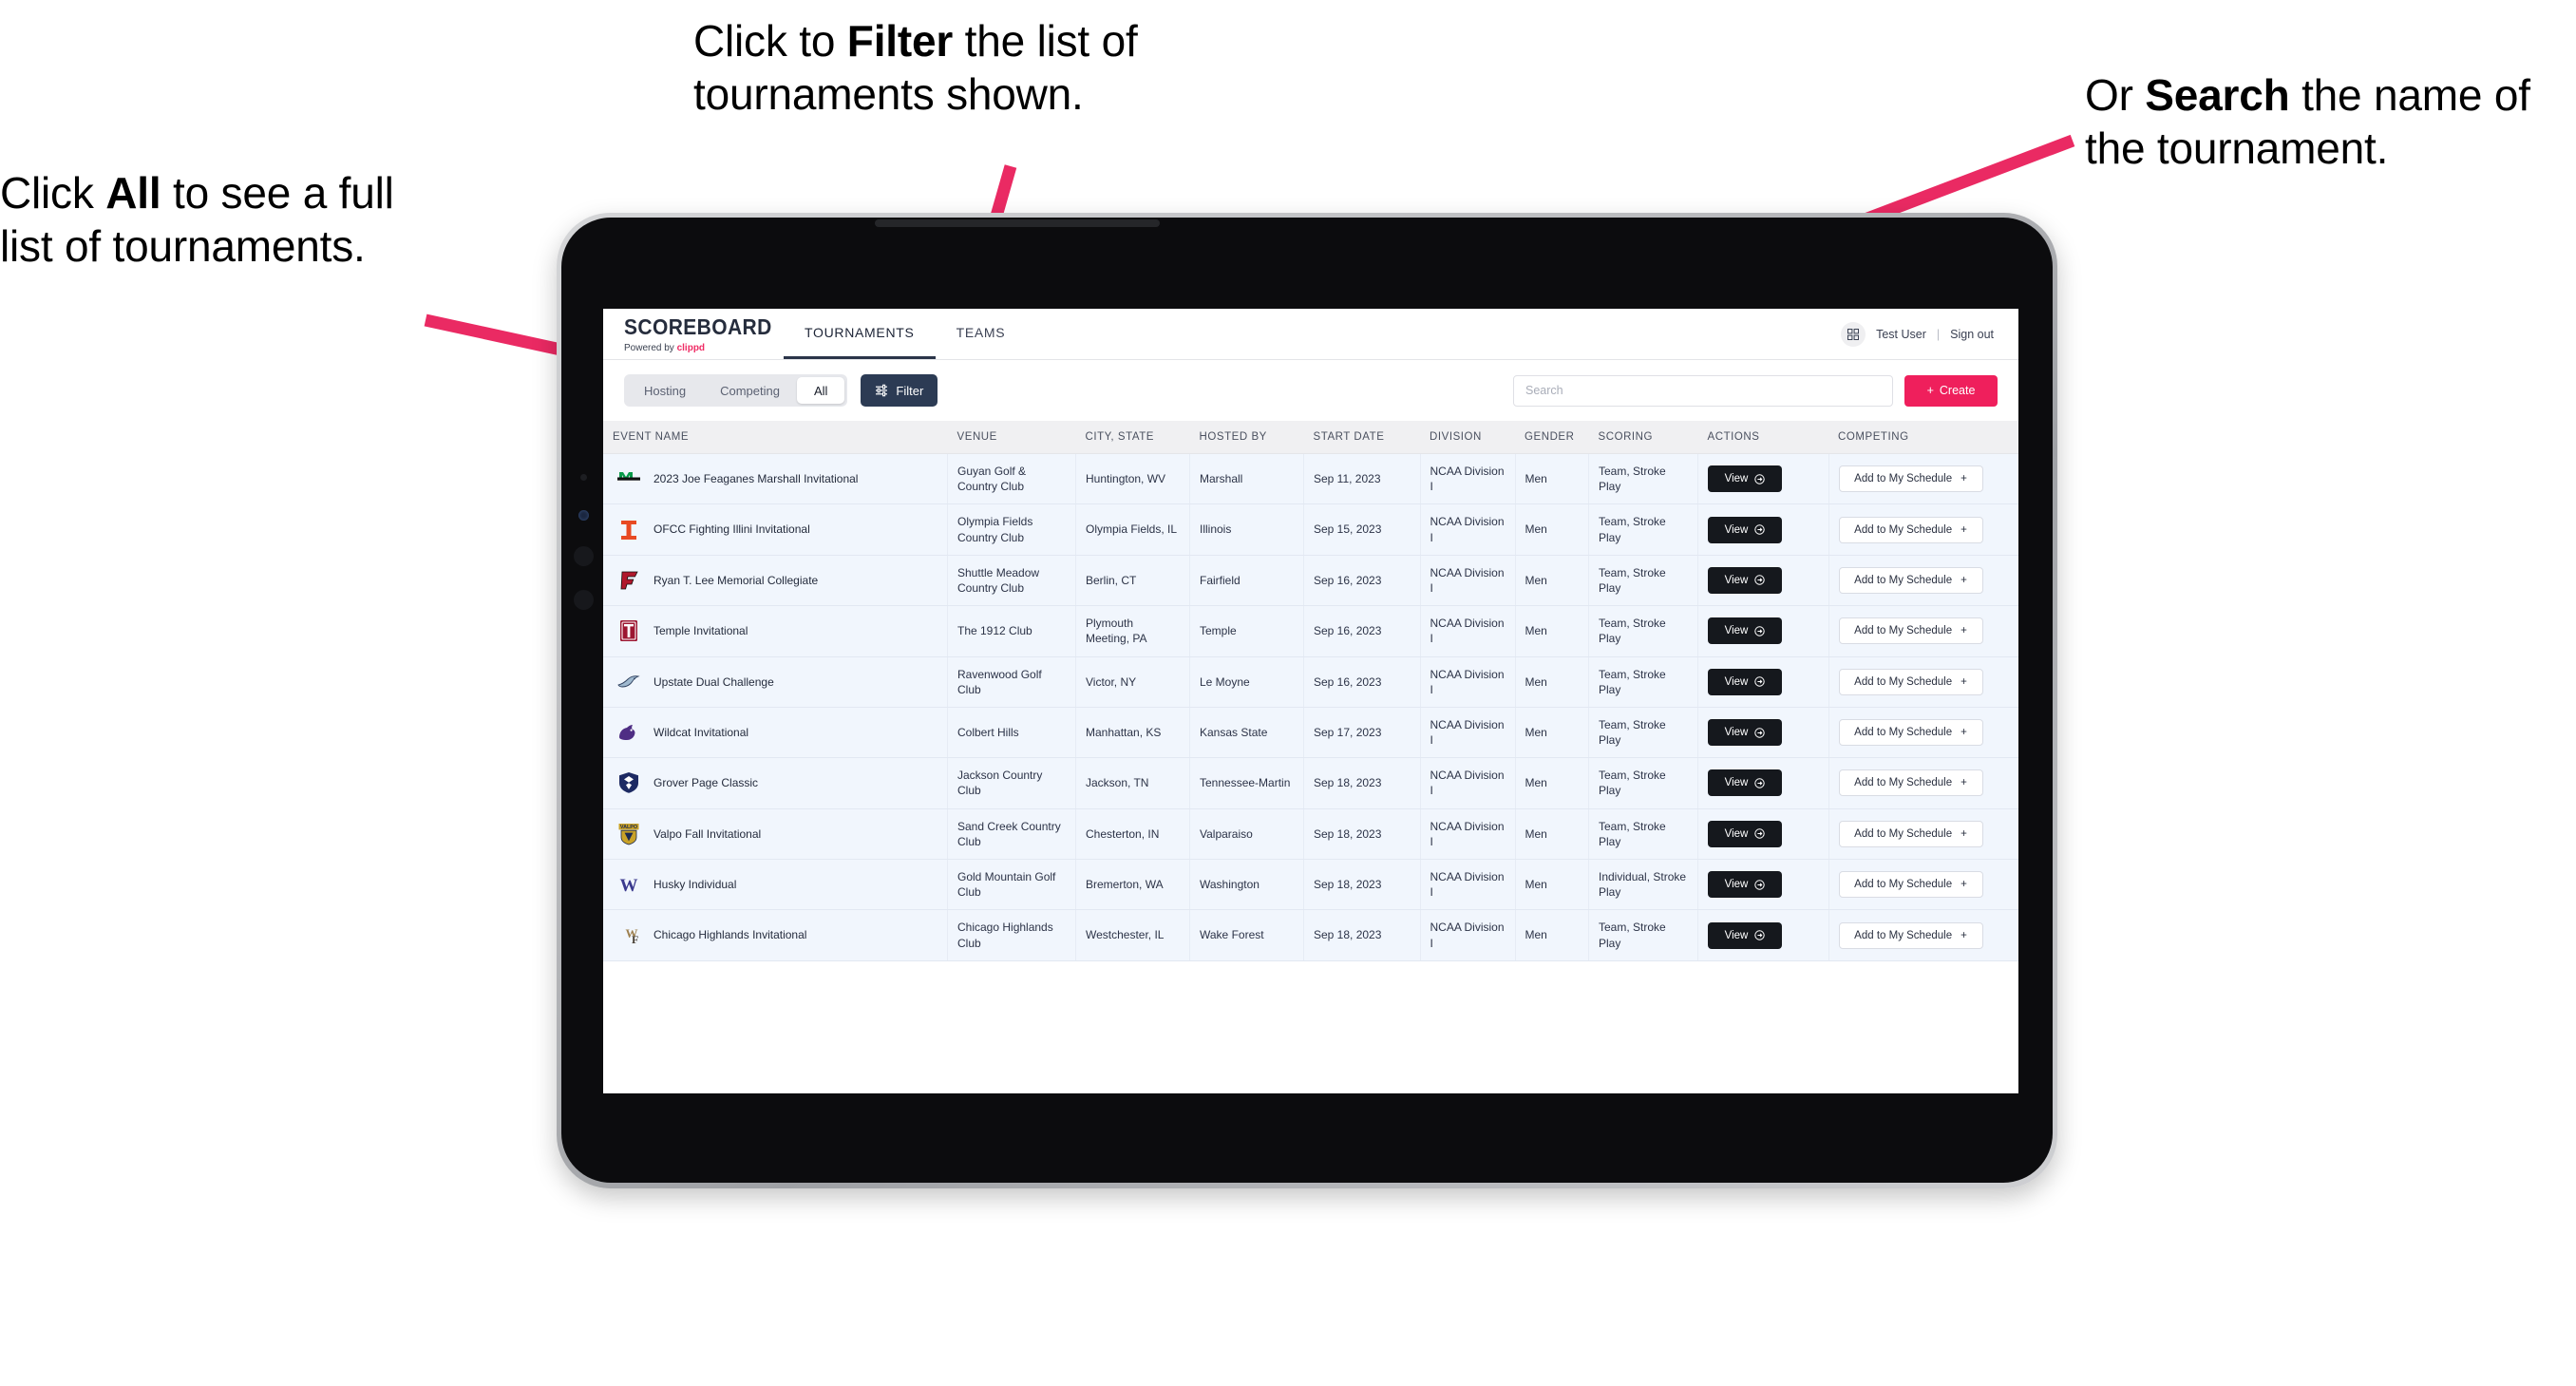  Describe the element at coordinates (1853, 334) in the screenshot. I see `avatar` at that location.